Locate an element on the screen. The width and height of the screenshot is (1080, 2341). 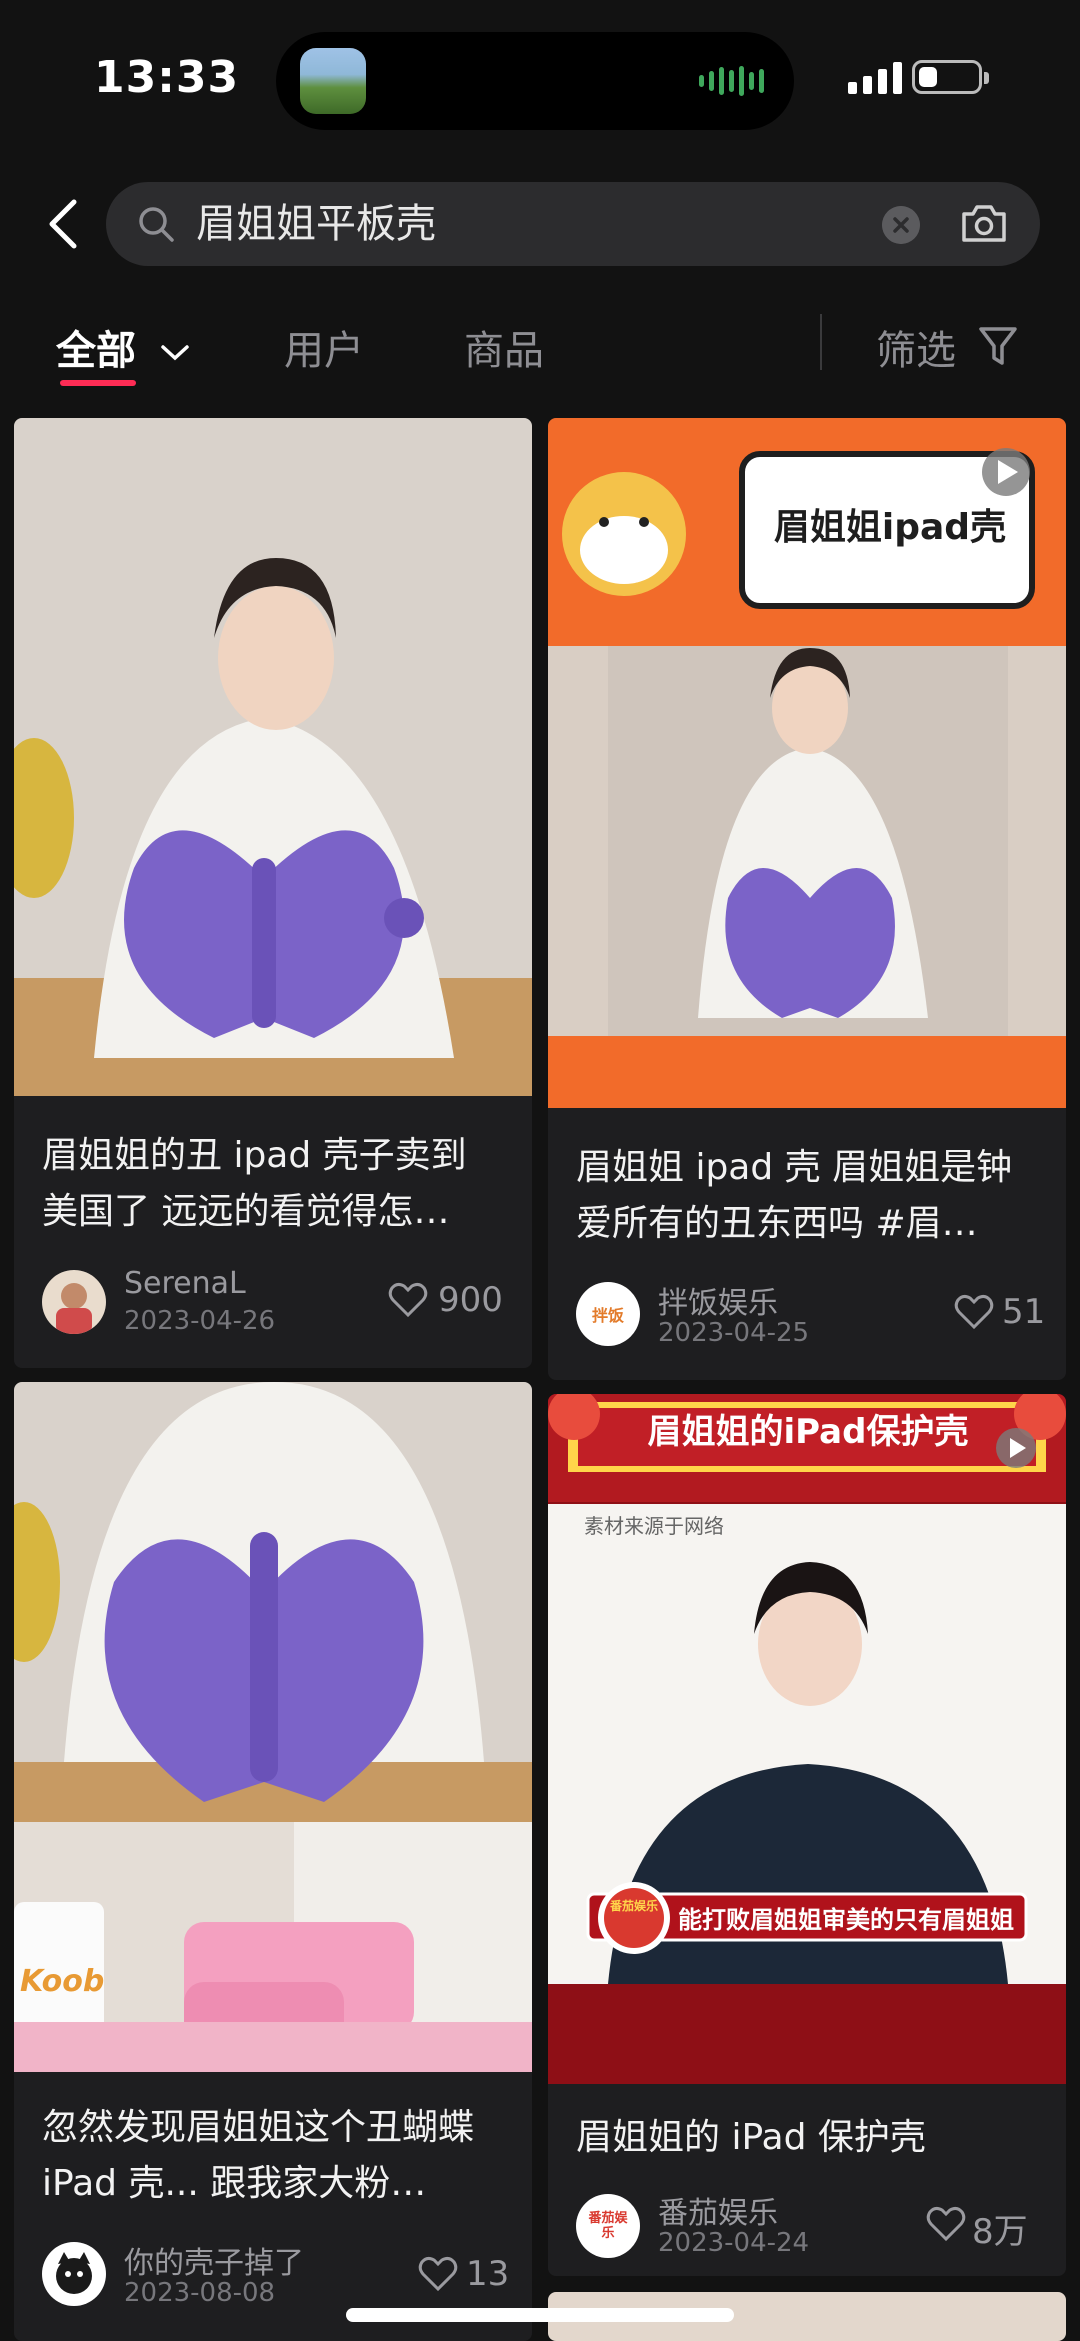
cover-caption-text: 眉姐姐ipad壳 is located at coordinates (890, 527).